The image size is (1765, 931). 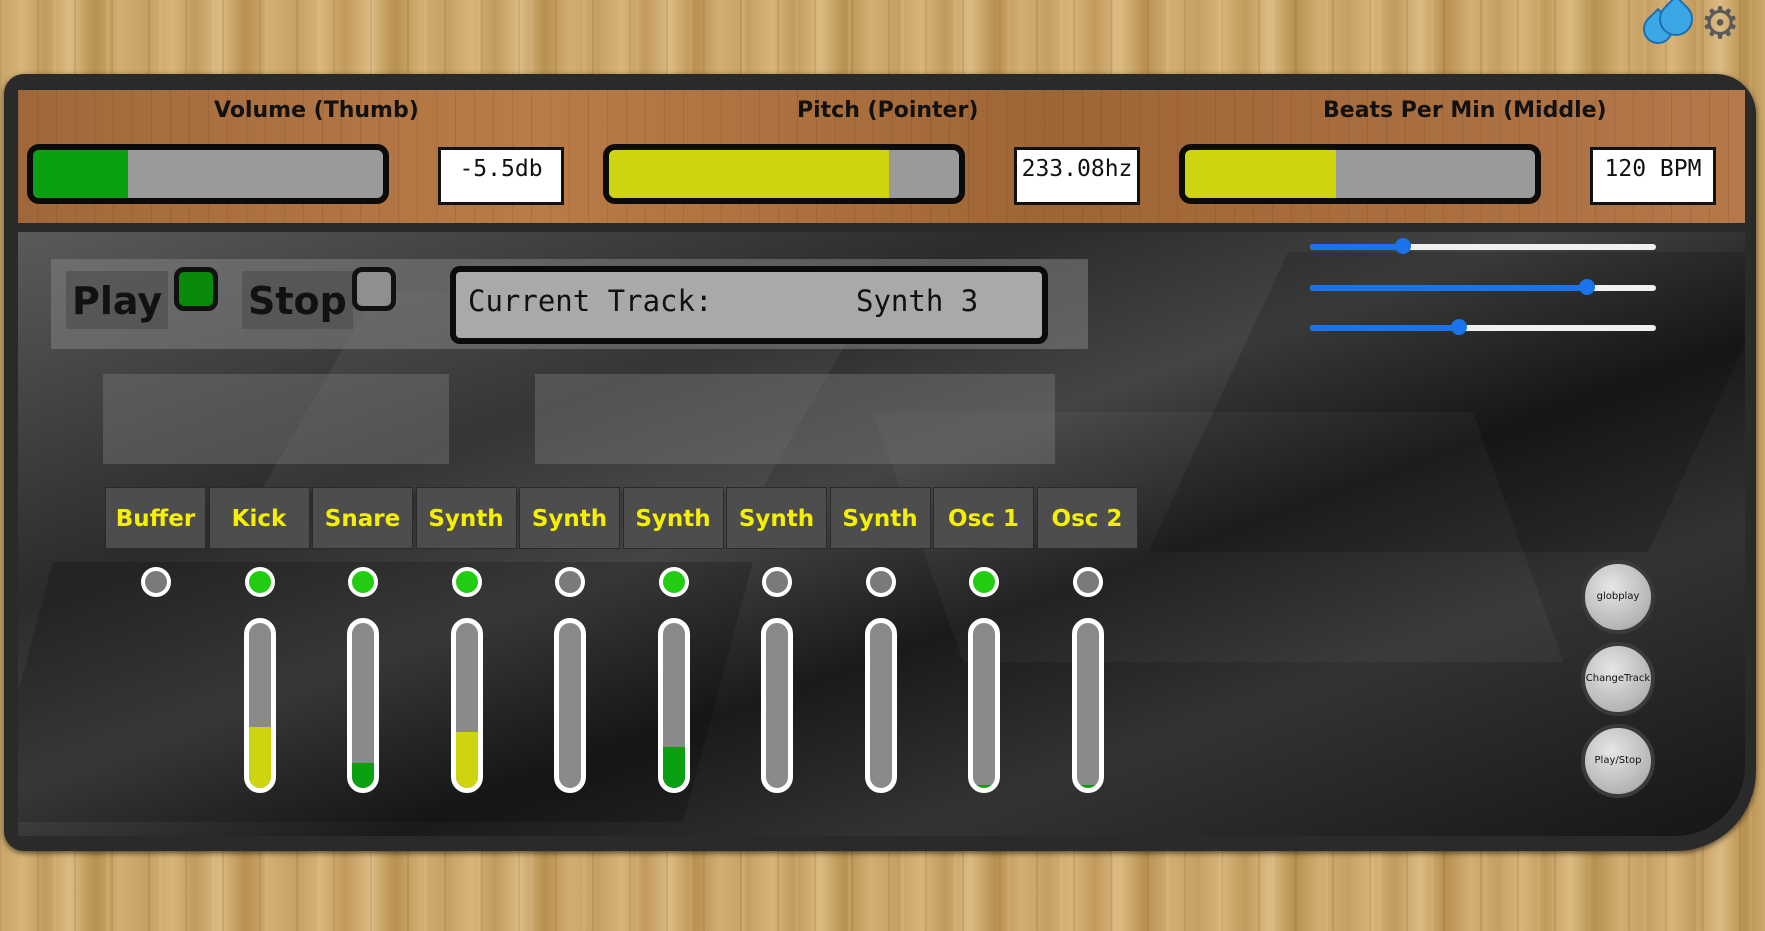 What do you see at coordinates (1483, 287) in the screenshot?
I see `pitch-slider` at bounding box center [1483, 287].